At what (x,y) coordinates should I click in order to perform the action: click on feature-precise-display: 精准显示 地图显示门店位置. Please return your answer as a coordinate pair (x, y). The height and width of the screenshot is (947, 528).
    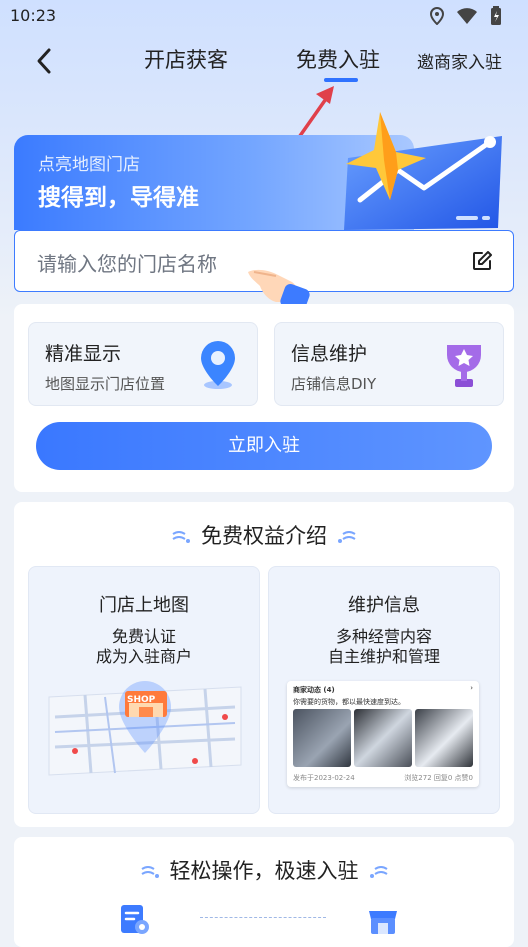
    Looking at the image, I should click on (143, 364).